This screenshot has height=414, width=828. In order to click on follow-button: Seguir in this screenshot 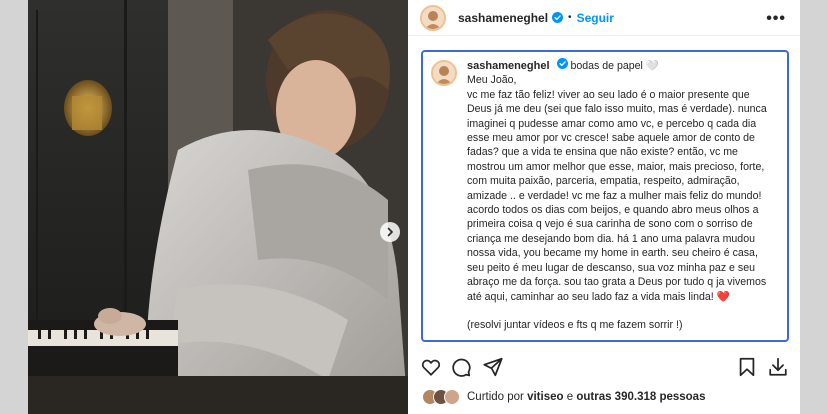, I will do `click(595, 18)`.